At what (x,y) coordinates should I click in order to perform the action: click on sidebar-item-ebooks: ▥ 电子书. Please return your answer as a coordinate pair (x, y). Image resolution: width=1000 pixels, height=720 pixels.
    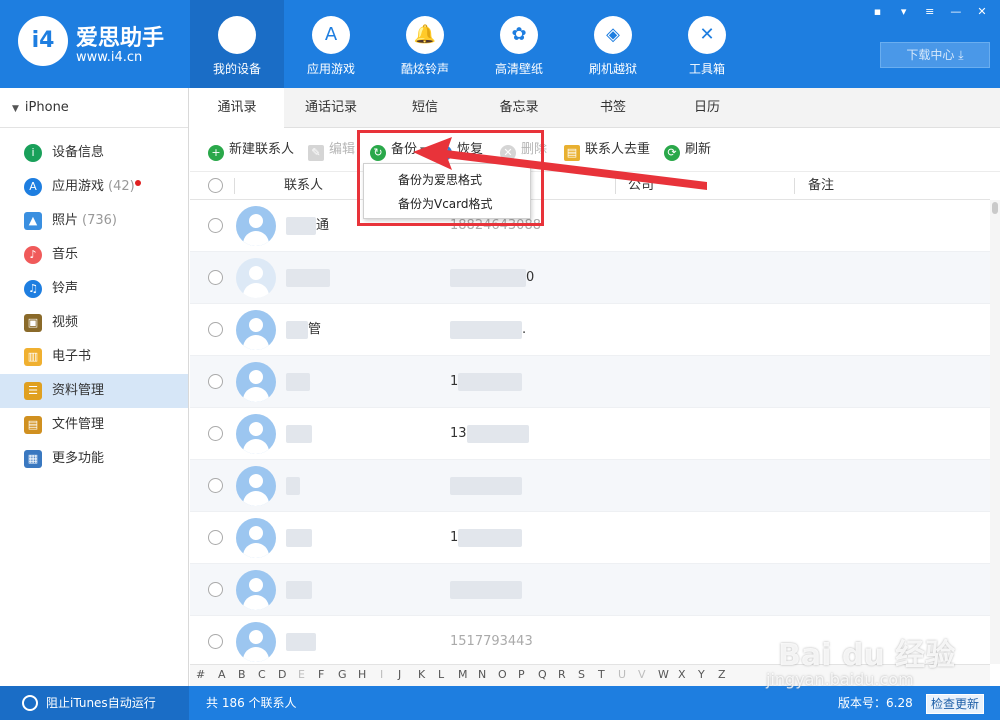
    Looking at the image, I should click on (94, 357).